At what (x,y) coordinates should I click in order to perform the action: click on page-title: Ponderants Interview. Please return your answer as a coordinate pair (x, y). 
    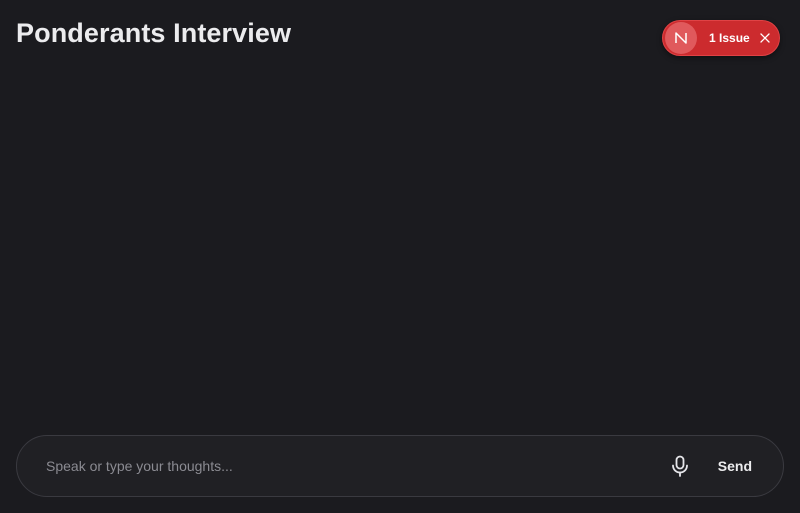
    Looking at the image, I should click on (154, 33).